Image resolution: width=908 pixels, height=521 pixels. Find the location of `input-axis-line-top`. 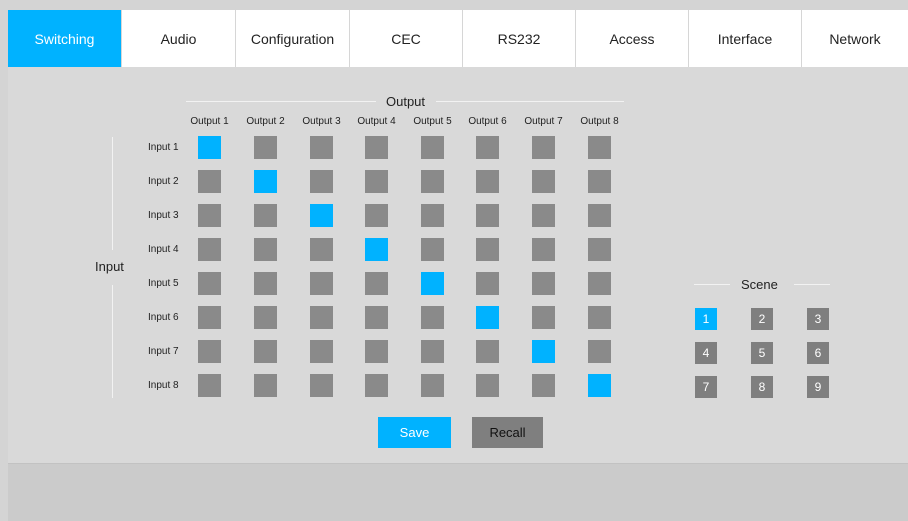

input-axis-line-top is located at coordinates (112, 193).